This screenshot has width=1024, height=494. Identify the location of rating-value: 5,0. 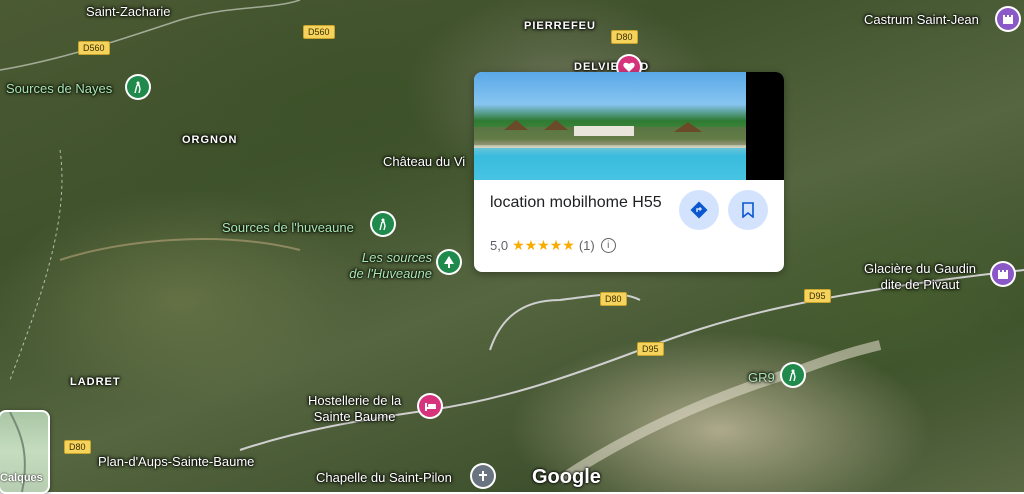
(499, 245).